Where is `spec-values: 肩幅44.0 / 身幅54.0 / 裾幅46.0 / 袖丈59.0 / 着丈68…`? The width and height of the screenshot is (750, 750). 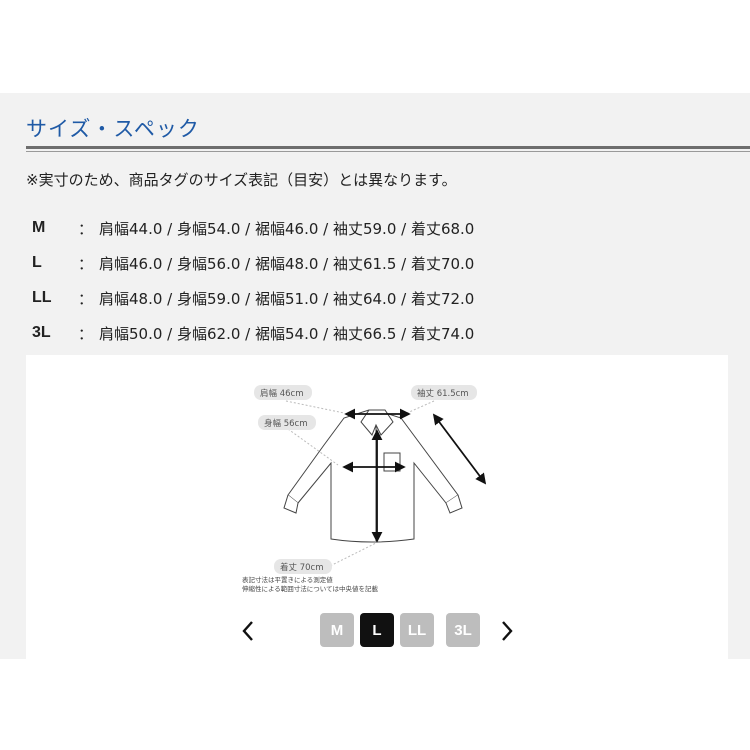 spec-values: 肩幅44.0 / 身幅54.0 / 裾幅46.0 / 袖丈59.0 / 着丈68… is located at coordinates (287, 228).